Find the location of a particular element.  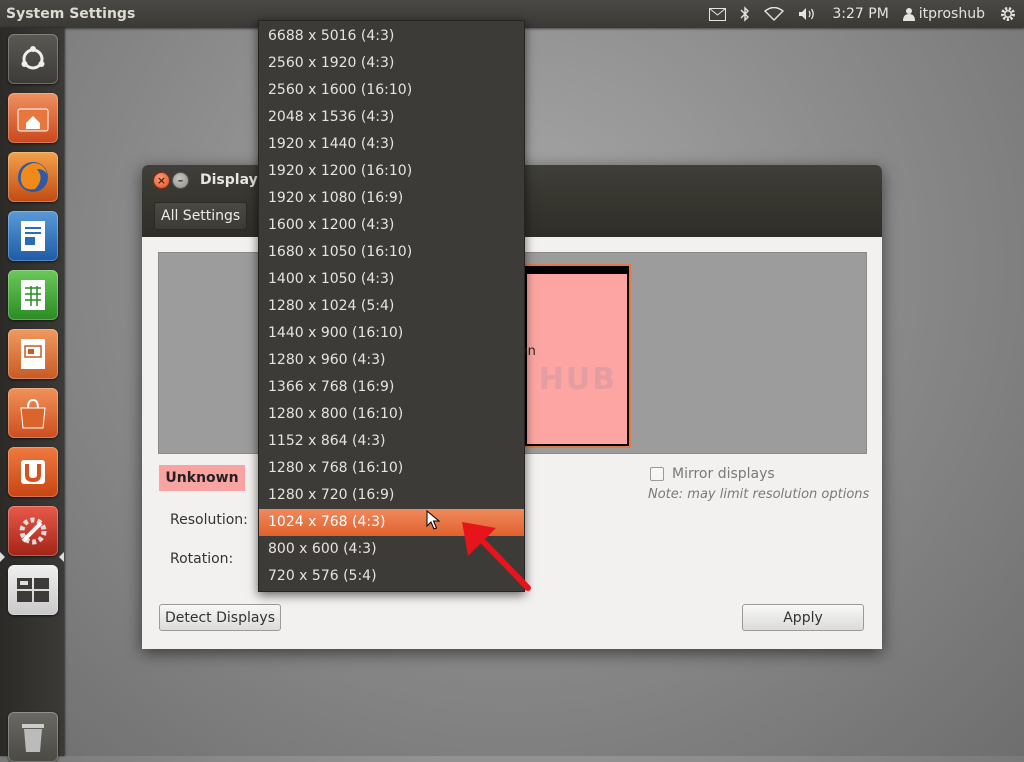

impress-icon is located at coordinates (33, 354).